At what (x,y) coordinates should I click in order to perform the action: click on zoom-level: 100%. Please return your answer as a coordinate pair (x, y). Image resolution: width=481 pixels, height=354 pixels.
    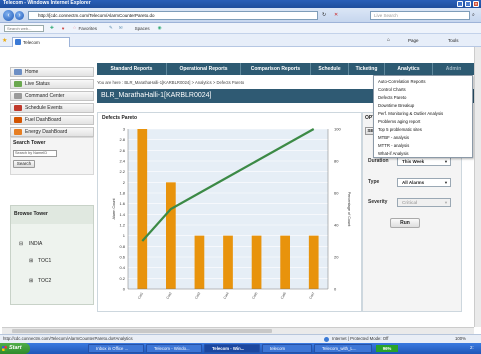
    Looking at the image, I should click on (460, 339).